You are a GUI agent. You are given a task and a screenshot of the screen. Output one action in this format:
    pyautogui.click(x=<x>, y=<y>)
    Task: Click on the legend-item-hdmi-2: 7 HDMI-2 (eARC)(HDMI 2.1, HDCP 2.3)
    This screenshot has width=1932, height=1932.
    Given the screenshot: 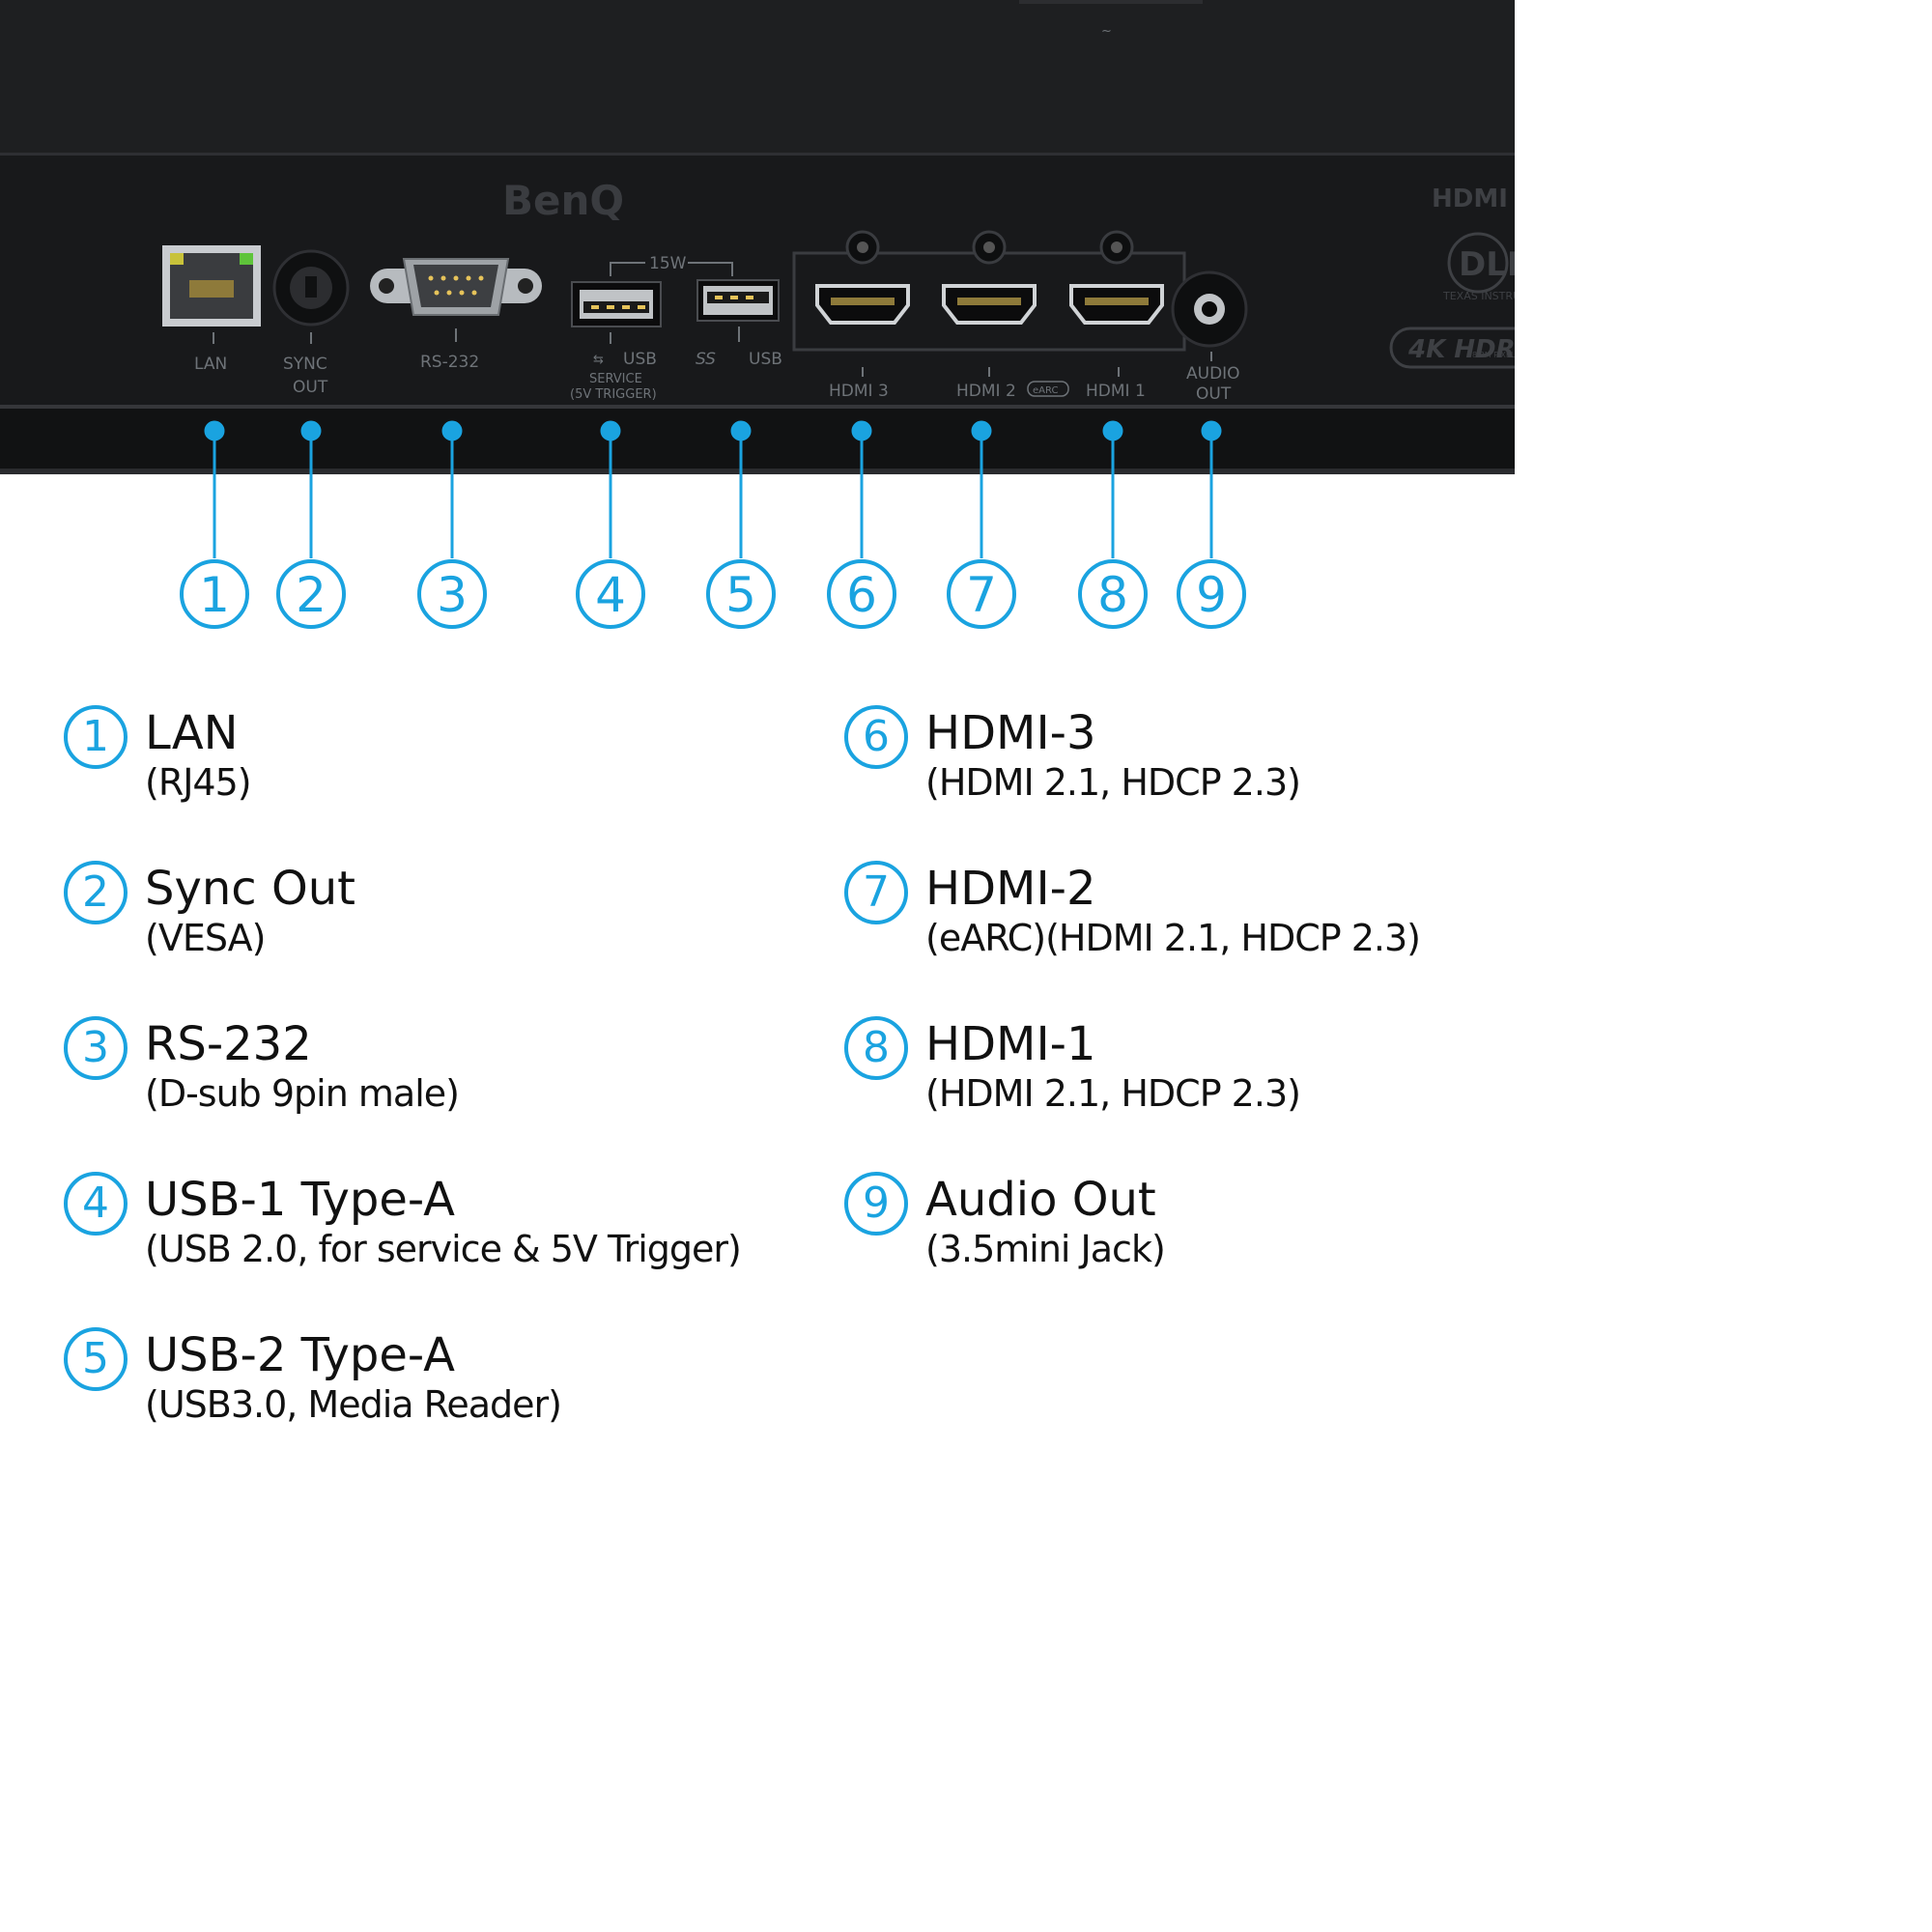 What is the action you would take?
    pyautogui.click(x=1132, y=911)
    